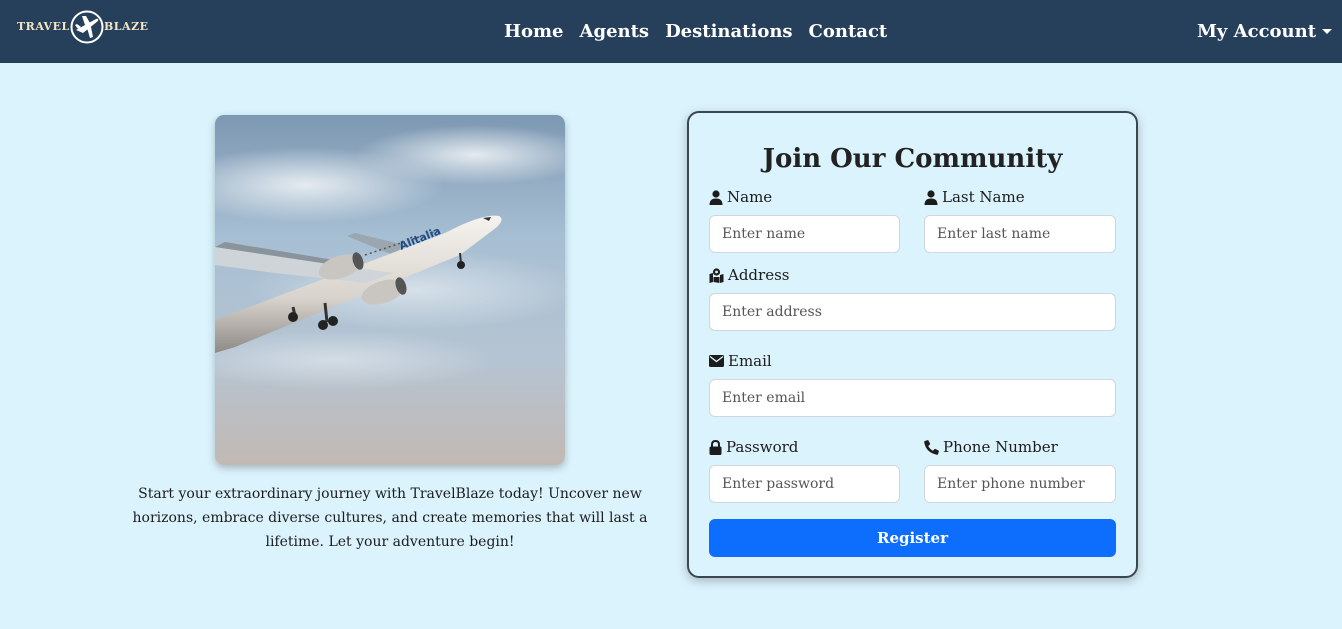  What do you see at coordinates (804, 234) in the screenshot?
I see `name-input` at bounding box center [804, 234].